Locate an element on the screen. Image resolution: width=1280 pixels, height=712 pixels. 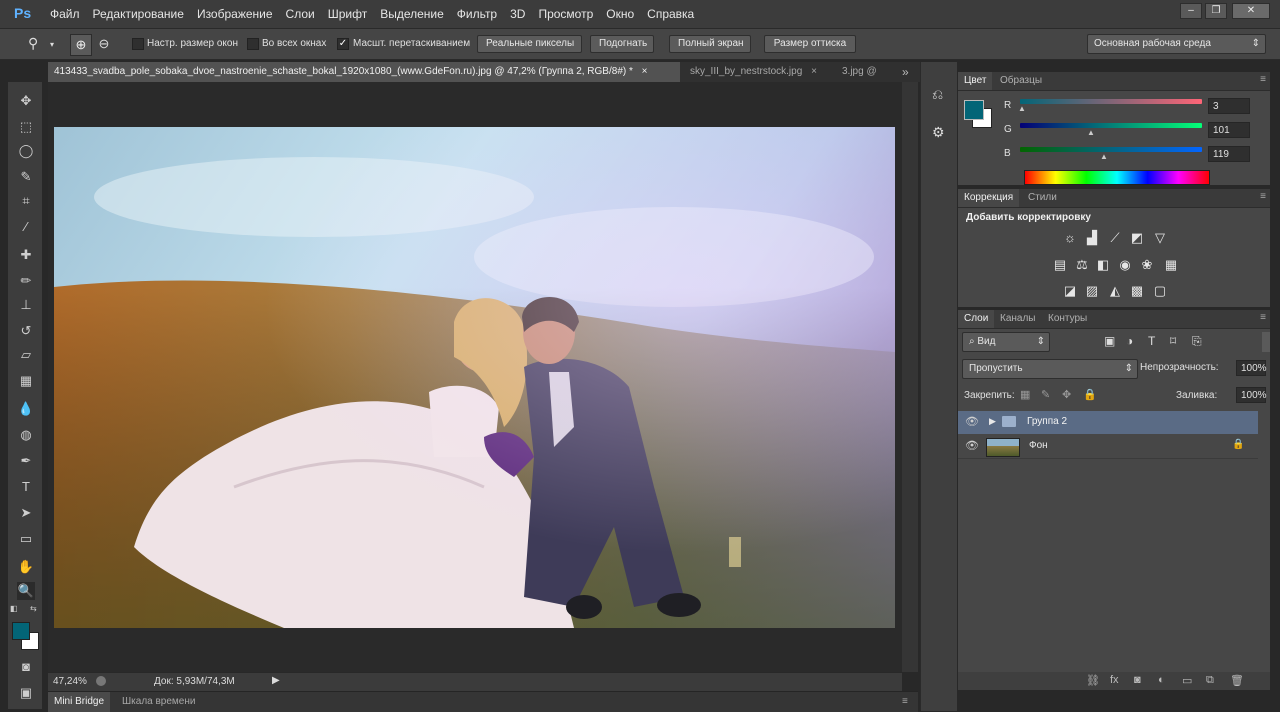
menu-image: Изображение is located at coordinates (235, 14).